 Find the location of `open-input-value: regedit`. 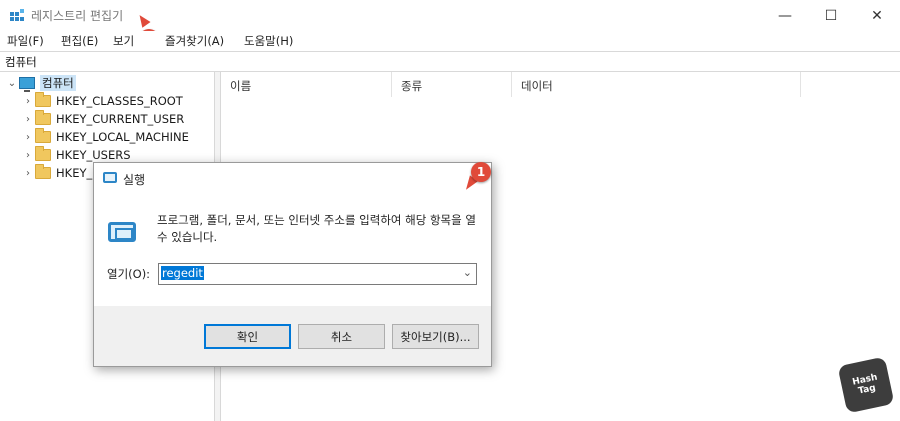

open-input-value: regedit is located at coordinates (182, 273).